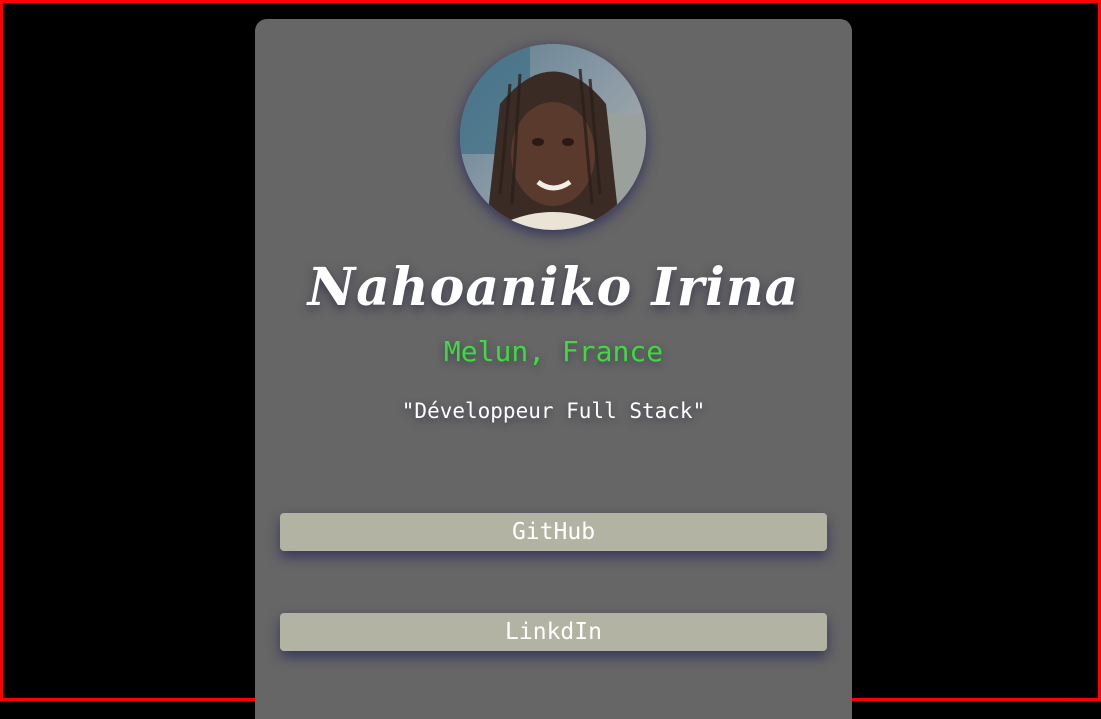 The image size is (1101, 719). I want to click on profile-location: Melun, France, so click(553, 351).